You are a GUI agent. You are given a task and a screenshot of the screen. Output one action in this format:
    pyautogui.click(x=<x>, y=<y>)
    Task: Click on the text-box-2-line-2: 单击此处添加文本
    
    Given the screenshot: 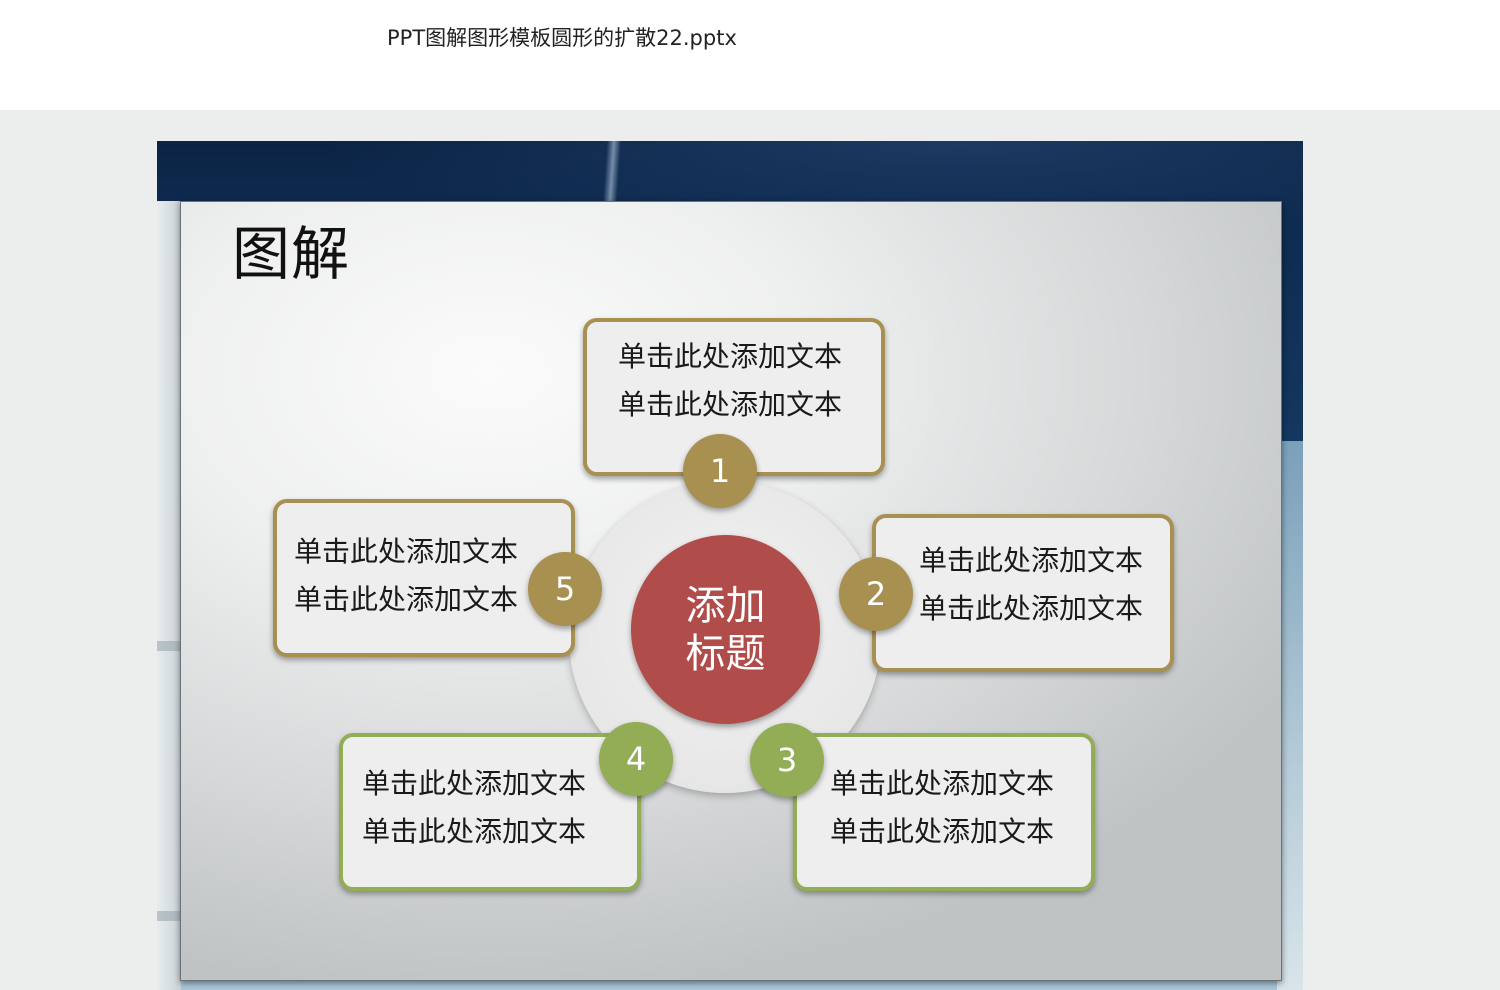 What is the action you would take?
    pyautogui.click(x=1031, y=609)
    